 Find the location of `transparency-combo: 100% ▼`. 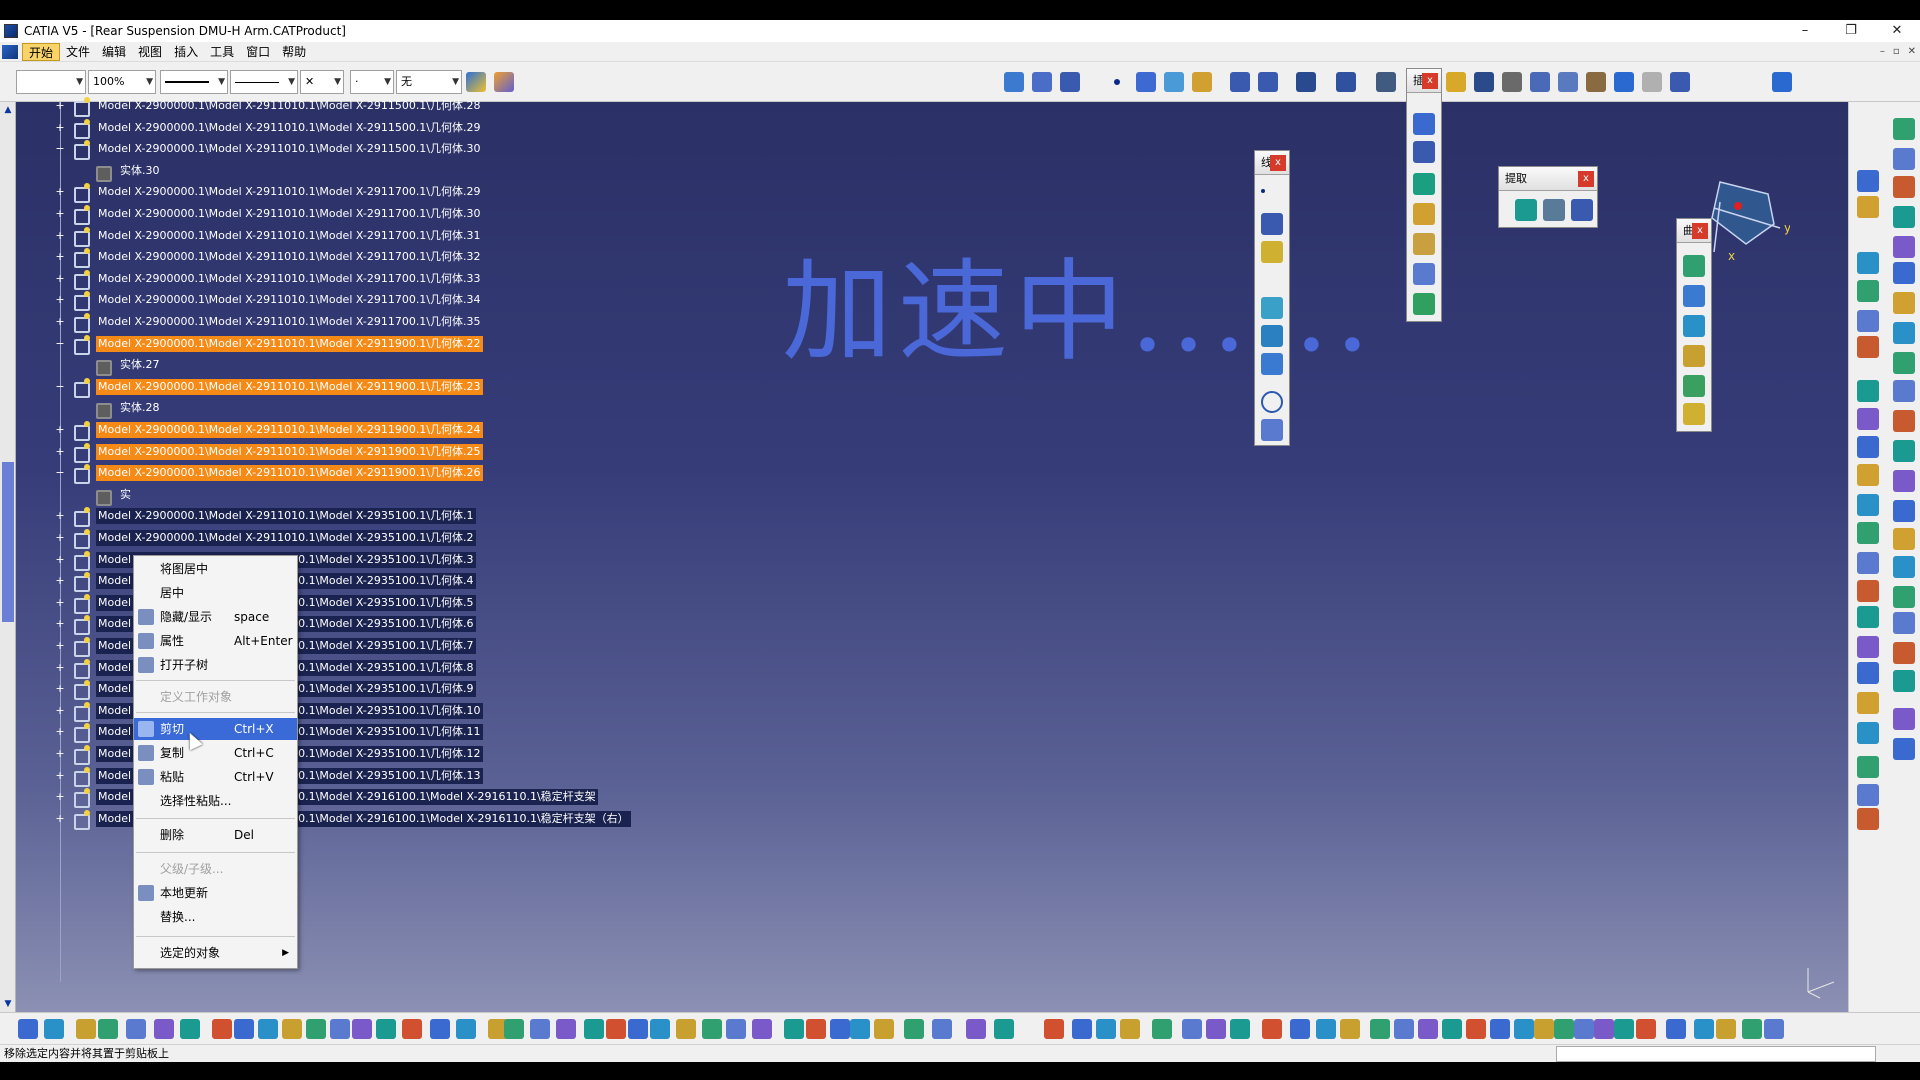

transparency-combo: 100% ▼ is located at coordinates (122, 82).